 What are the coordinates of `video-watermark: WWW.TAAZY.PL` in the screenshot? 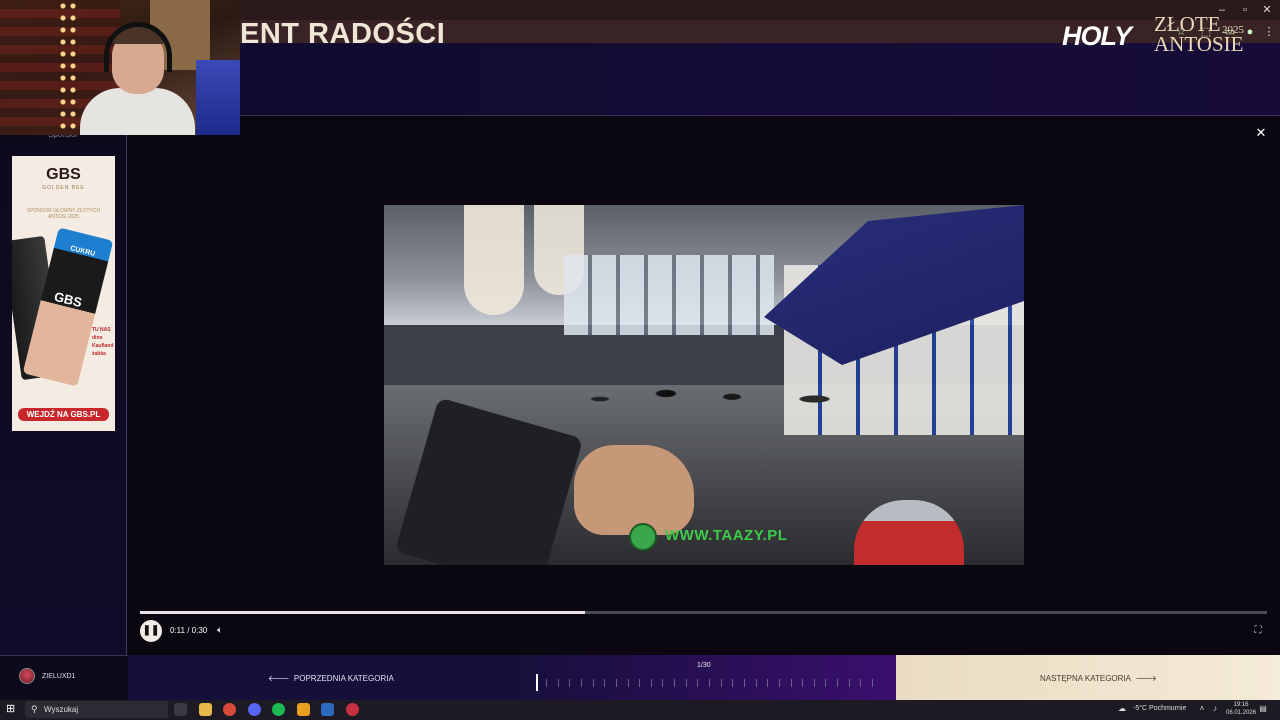 It's located at (709, 536).